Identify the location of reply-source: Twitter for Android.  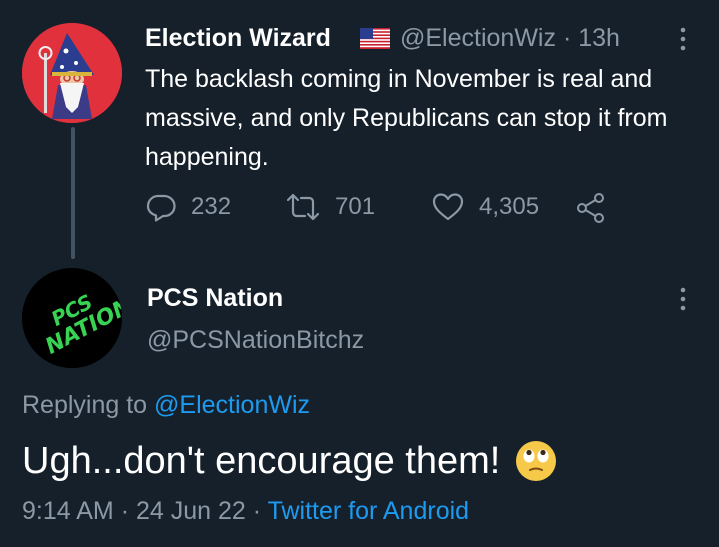
(368, 511).